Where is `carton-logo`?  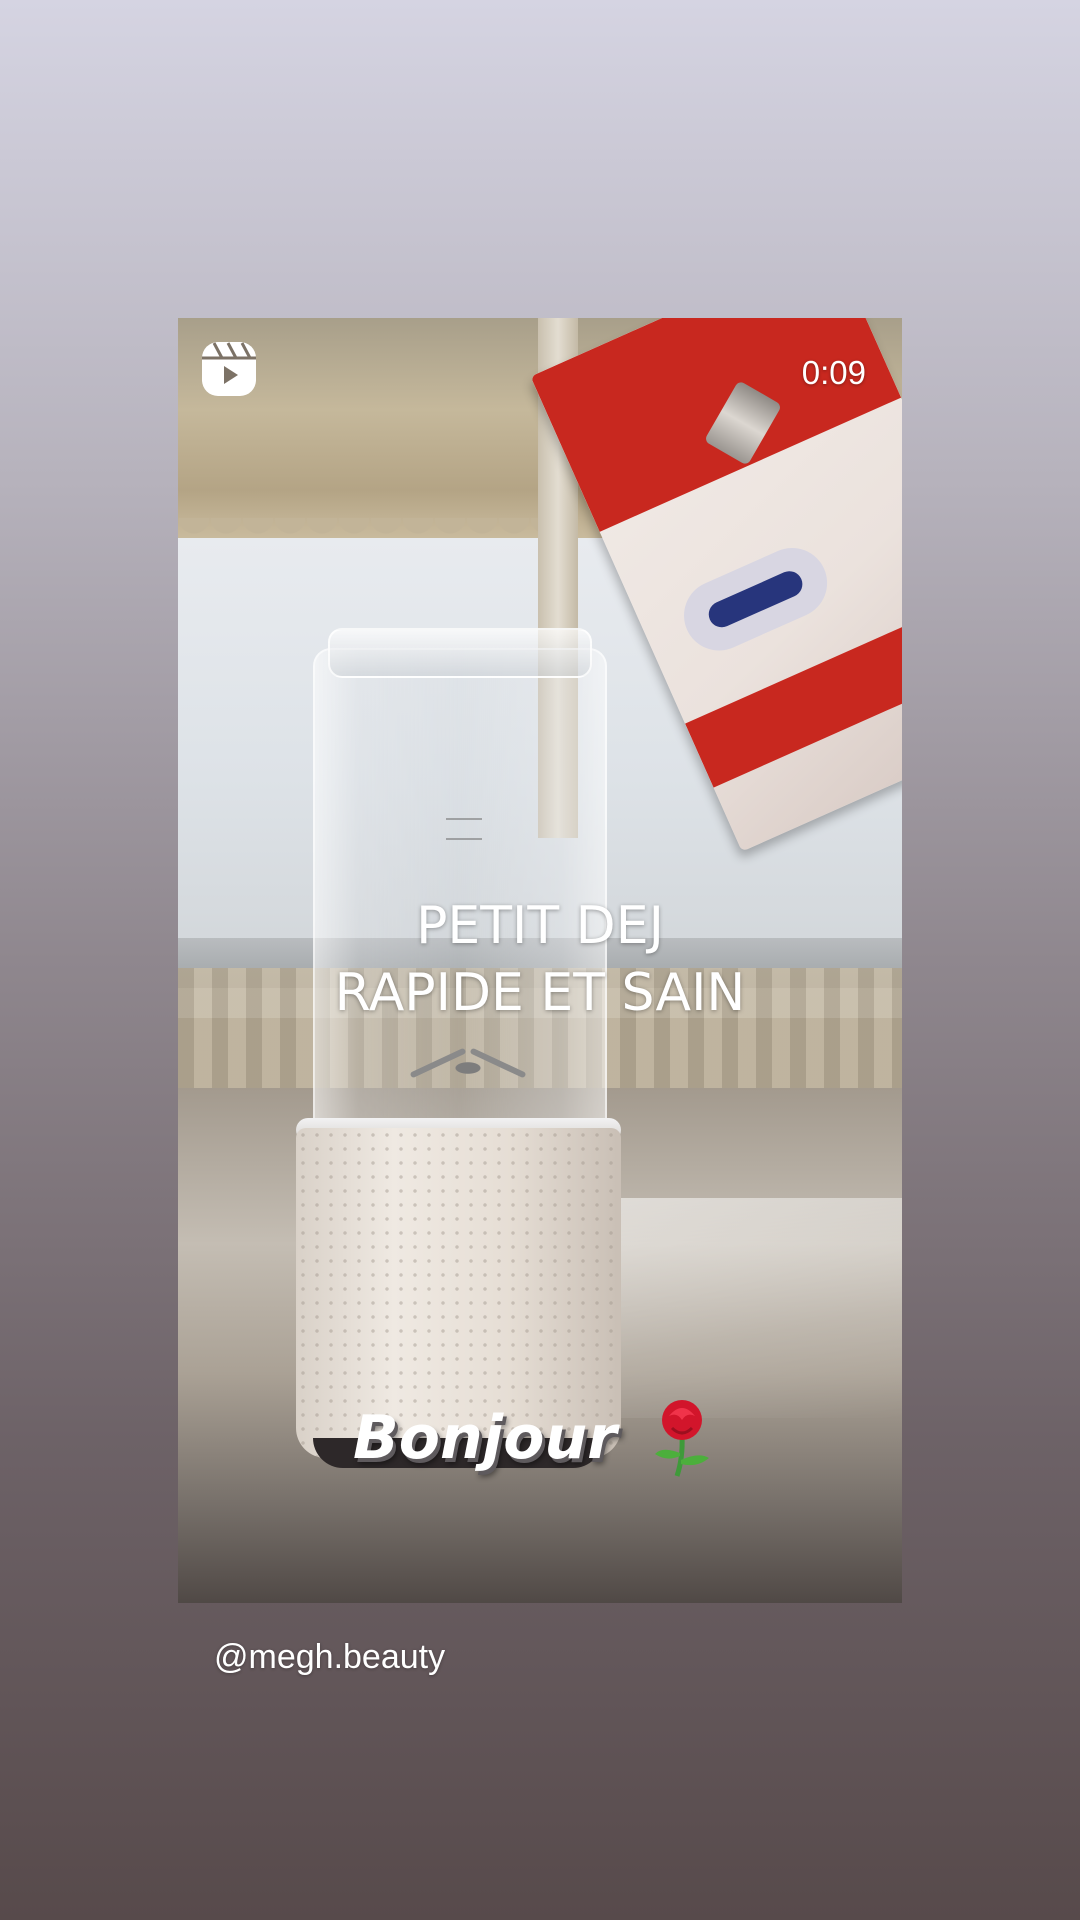 carton-logo is located at coordinates (755, 599).